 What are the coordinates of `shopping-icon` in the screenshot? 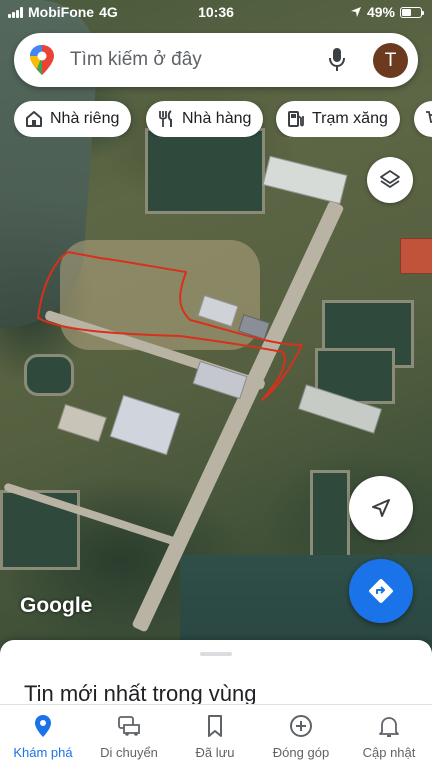 It's located at (429, 117).